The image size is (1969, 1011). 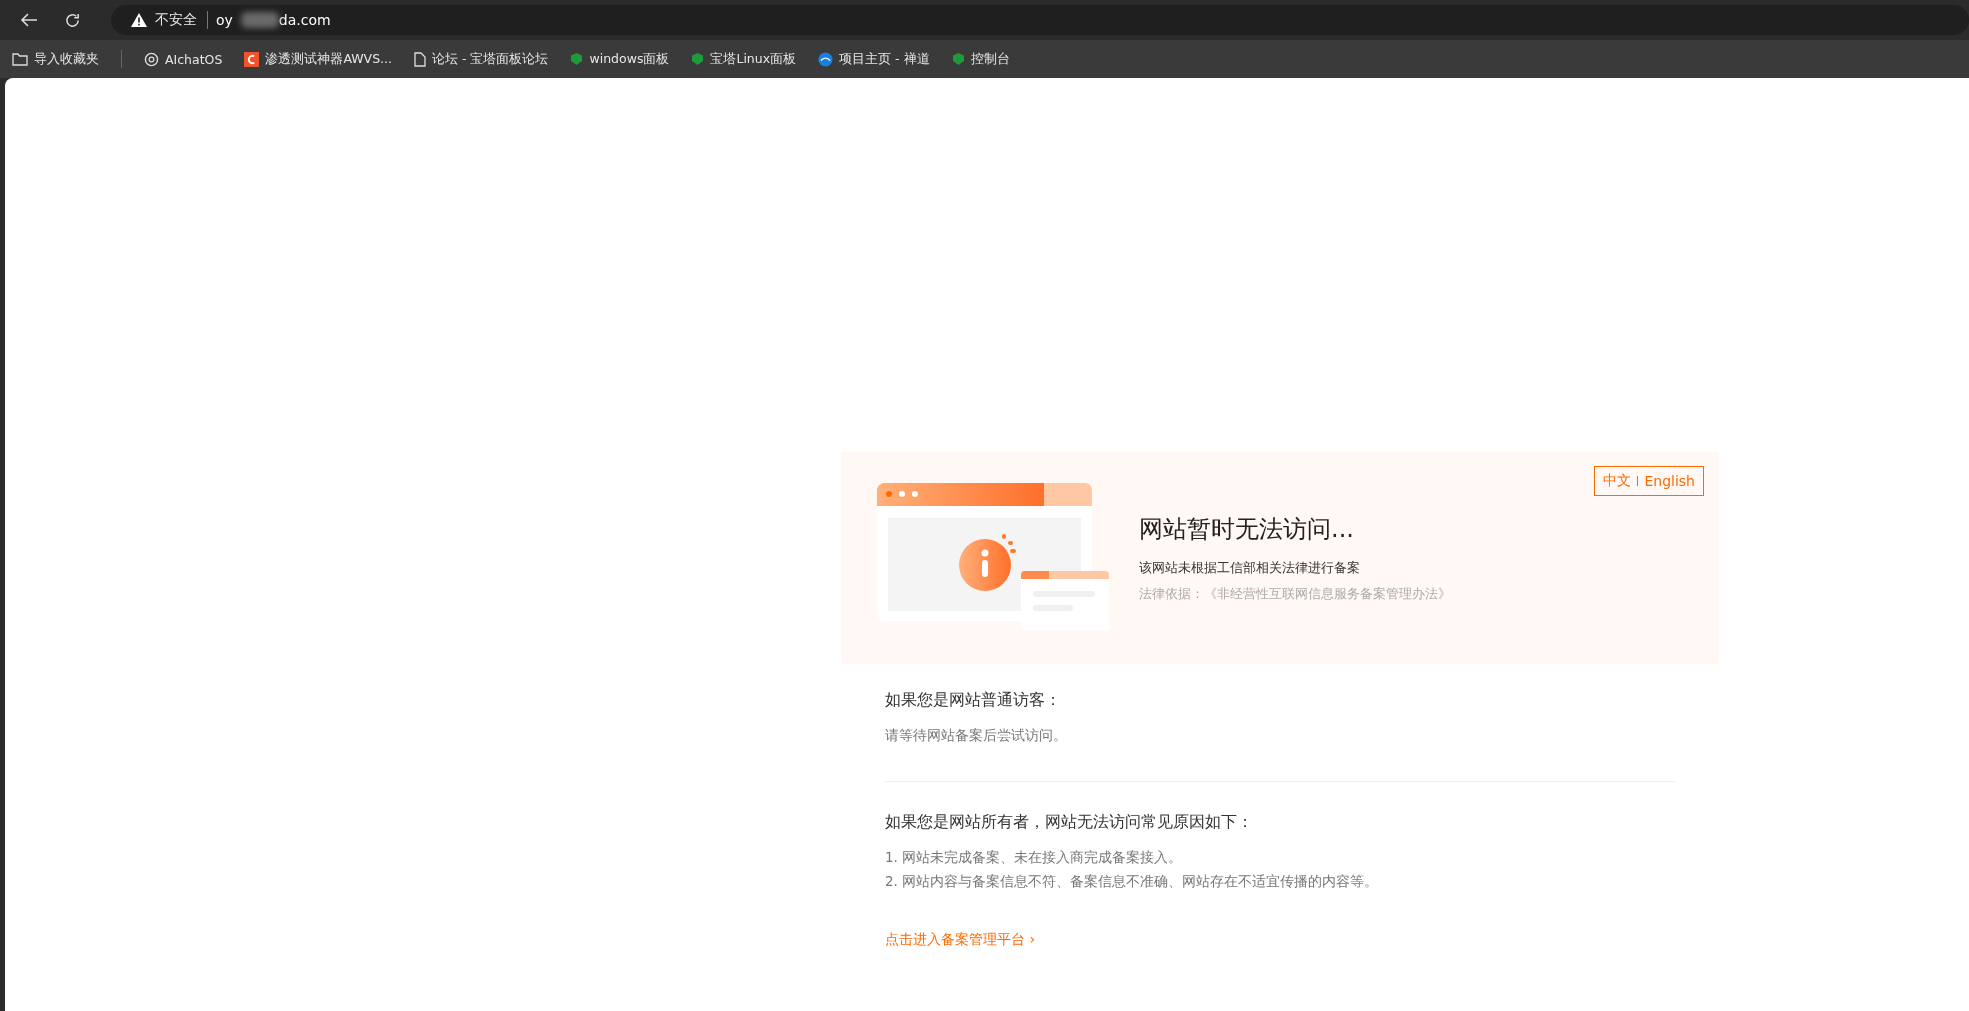 I want to click on bookmark-item: 控制台, so click(x=980, y=59).